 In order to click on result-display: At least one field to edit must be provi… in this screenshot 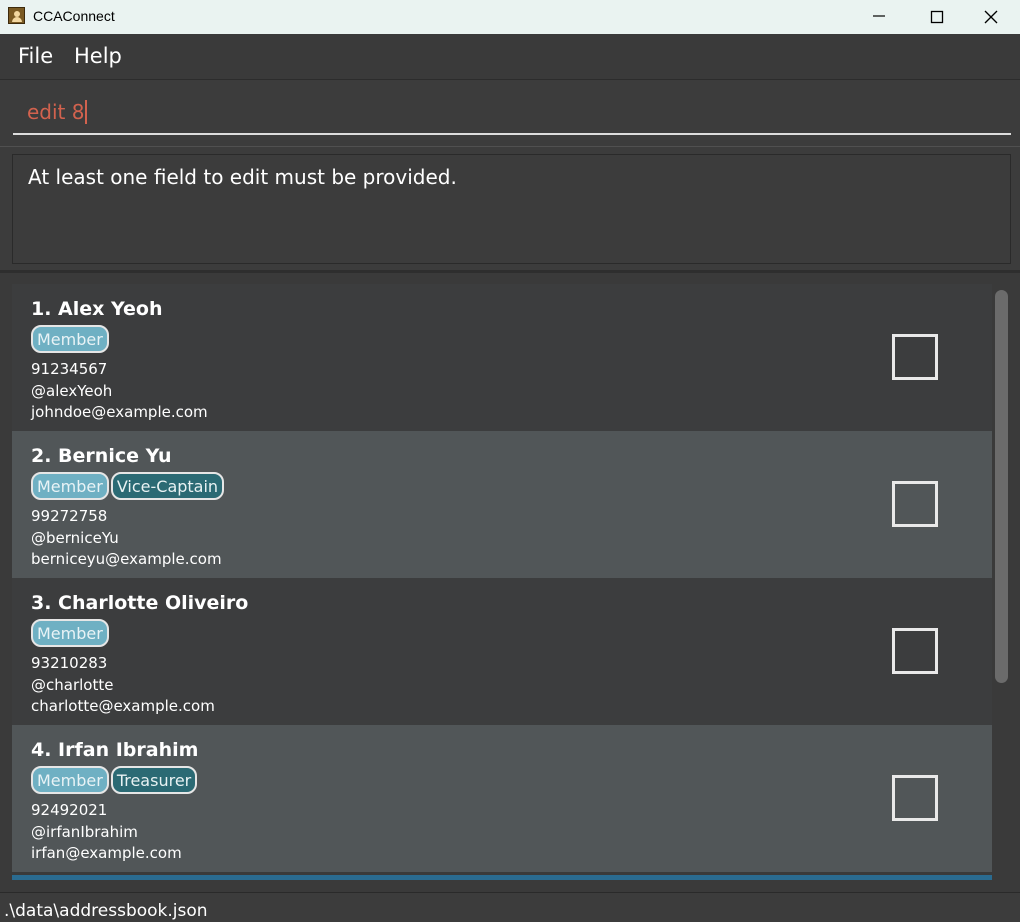, I will do `click(511, 209)`.